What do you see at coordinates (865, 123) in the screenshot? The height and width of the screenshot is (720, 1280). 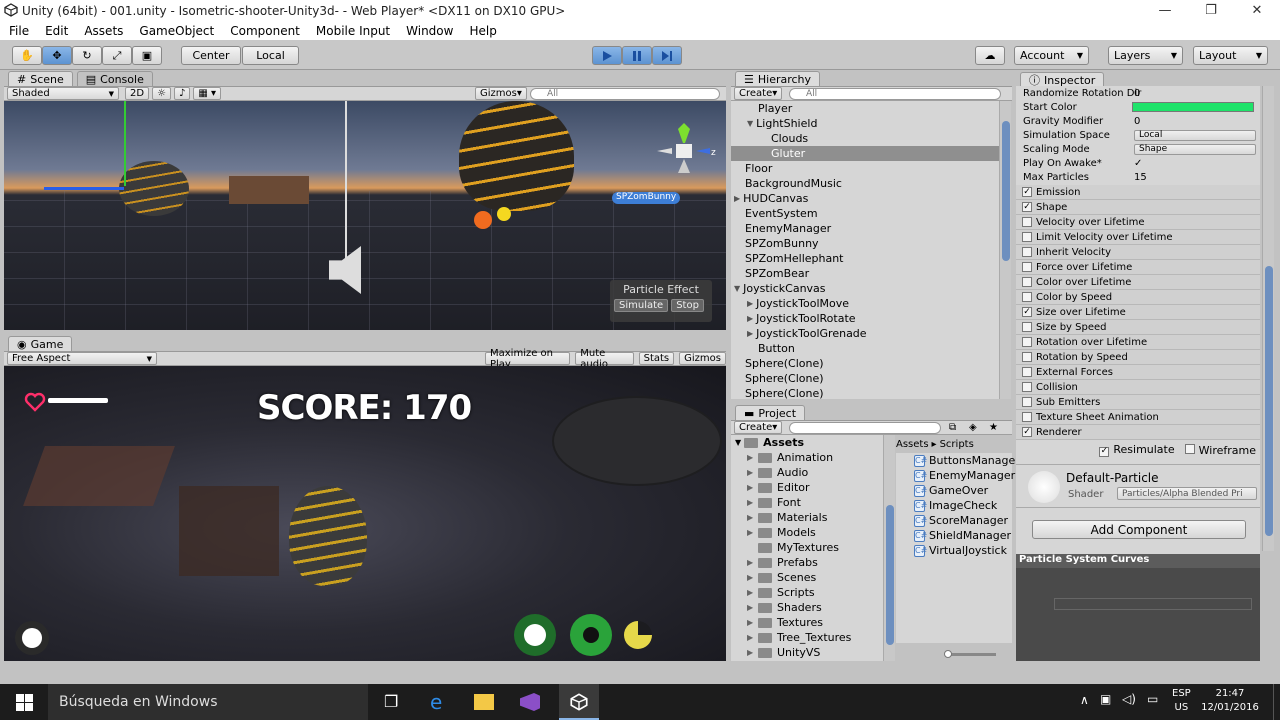 I see `hierarchy-item: ▼ LightShield` at bounding box center [865, 123].